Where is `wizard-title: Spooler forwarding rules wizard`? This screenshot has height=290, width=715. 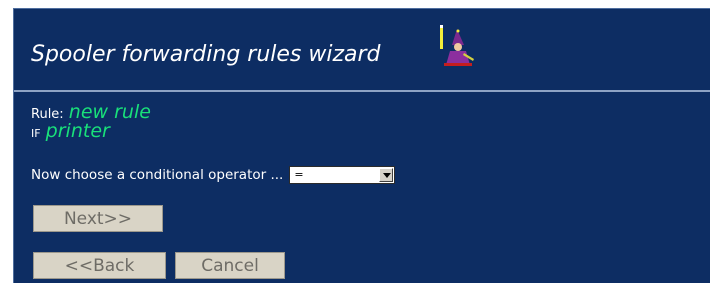
wizard-title: Spooler forwarding rules wizard is located at coordinates (206, 54).